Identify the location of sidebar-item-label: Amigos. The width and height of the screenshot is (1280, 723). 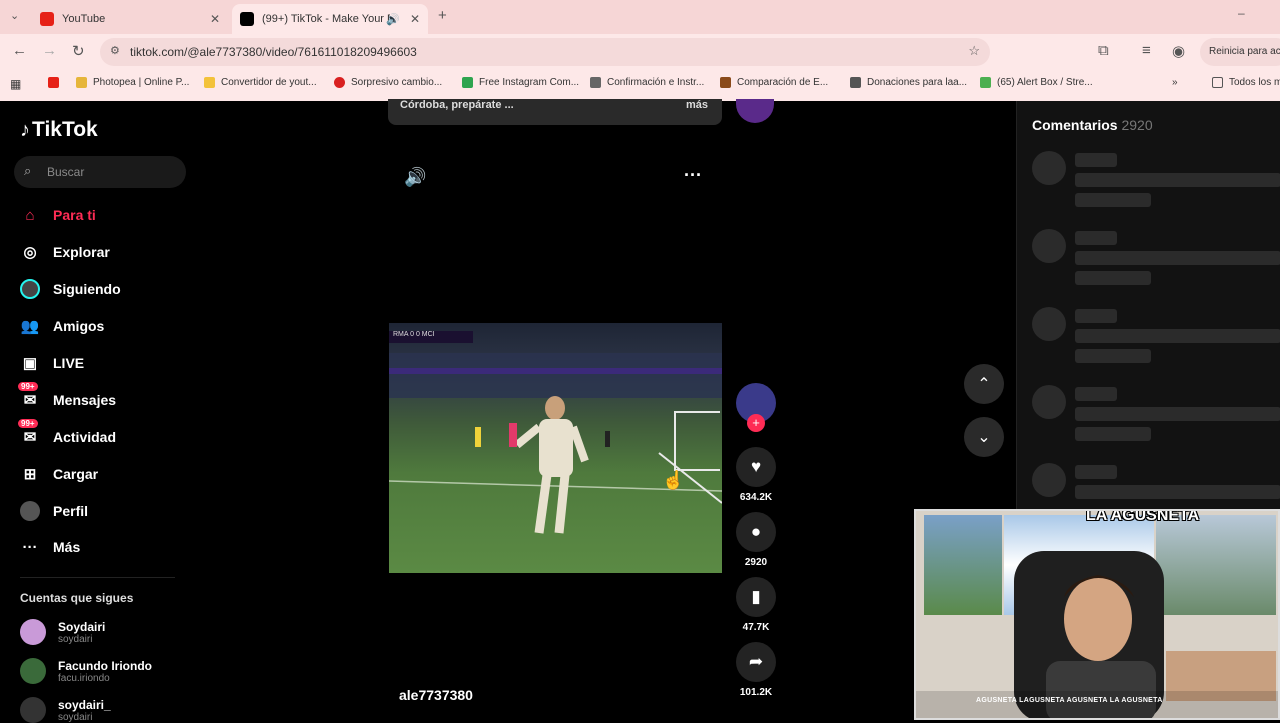
(79, 326).